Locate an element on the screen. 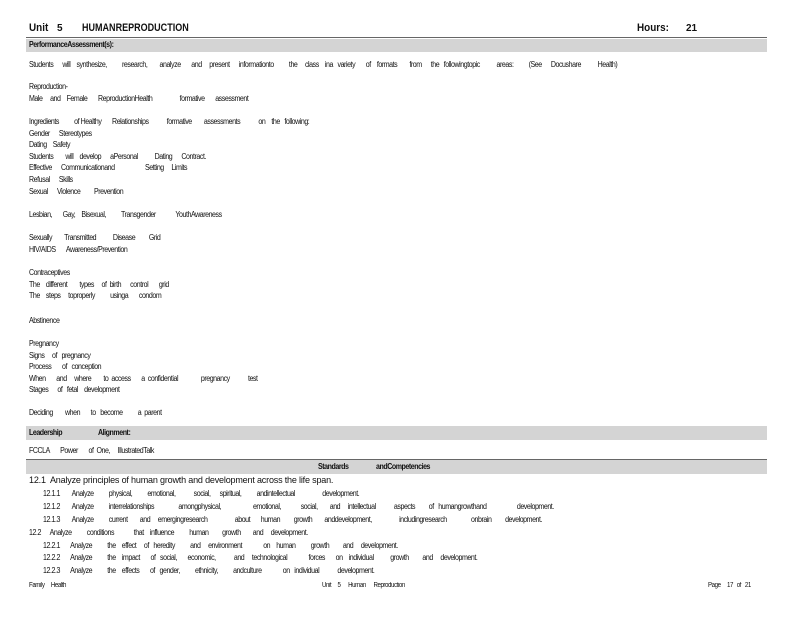  performance-topic-line: Stages of fetal development is located at coordinates (74, 390).